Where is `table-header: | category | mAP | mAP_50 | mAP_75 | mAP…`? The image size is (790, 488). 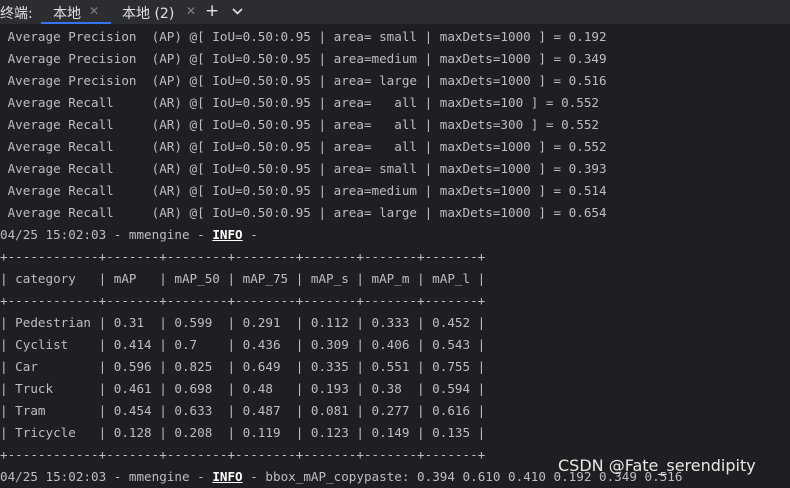
table-header: | category | mAP | mAP_50 | mAP_75 | mAP… is located at coordinates (243, 278).